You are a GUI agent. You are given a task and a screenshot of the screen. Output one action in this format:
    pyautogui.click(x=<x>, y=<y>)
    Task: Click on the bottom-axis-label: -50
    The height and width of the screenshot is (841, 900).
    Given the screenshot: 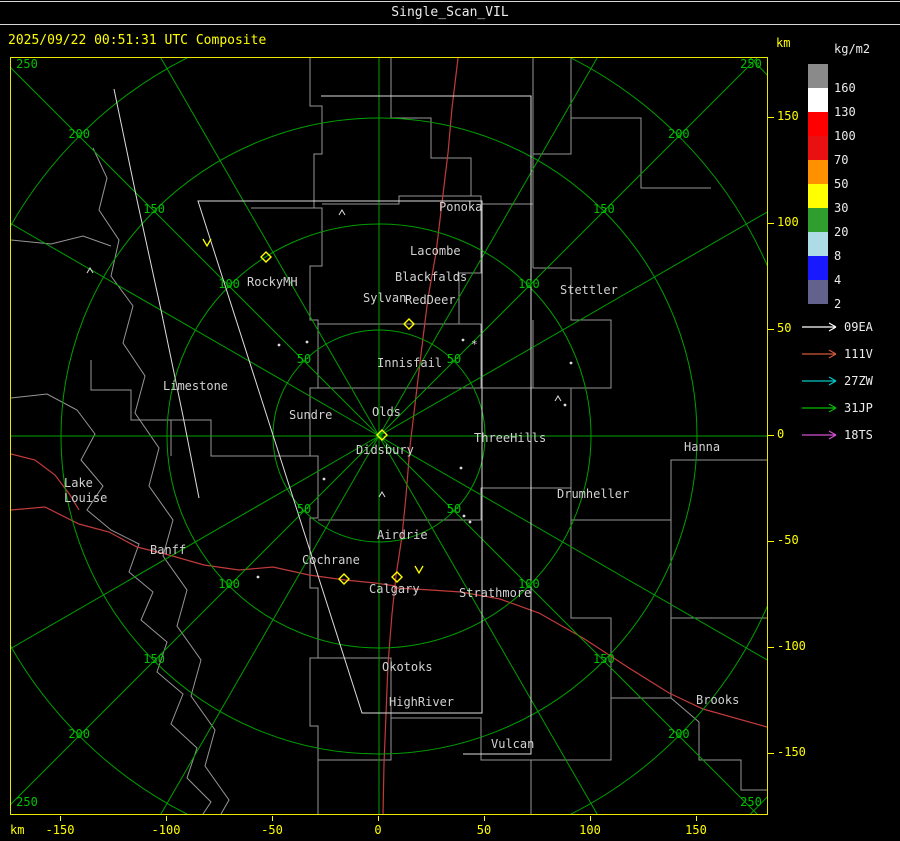 What is the action you would take?
    pyautogui.click(x=272, y=830)
    